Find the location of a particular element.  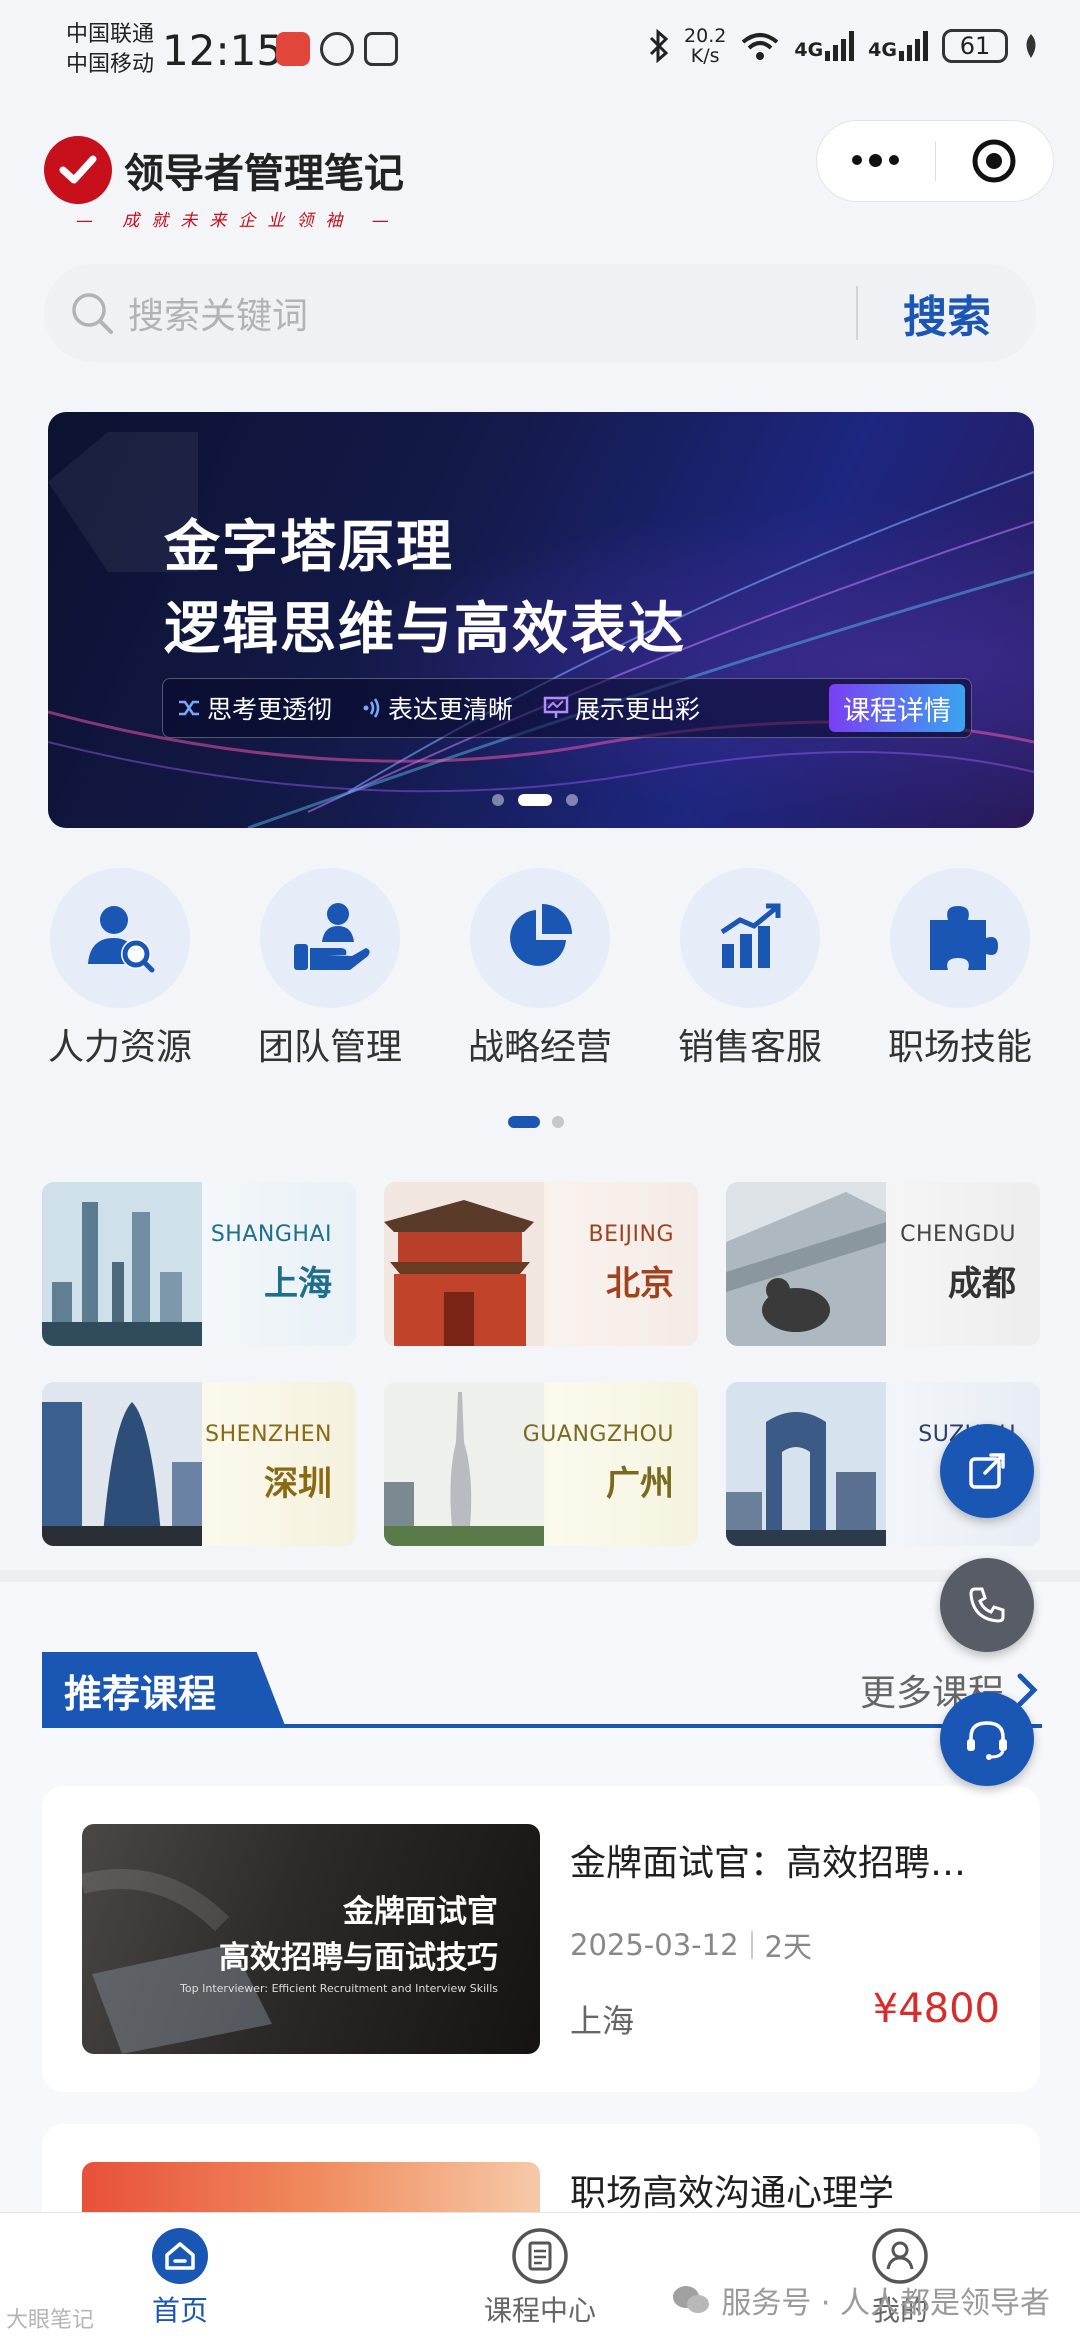

miniprogram-capsule is located at coordinates (935, 161).